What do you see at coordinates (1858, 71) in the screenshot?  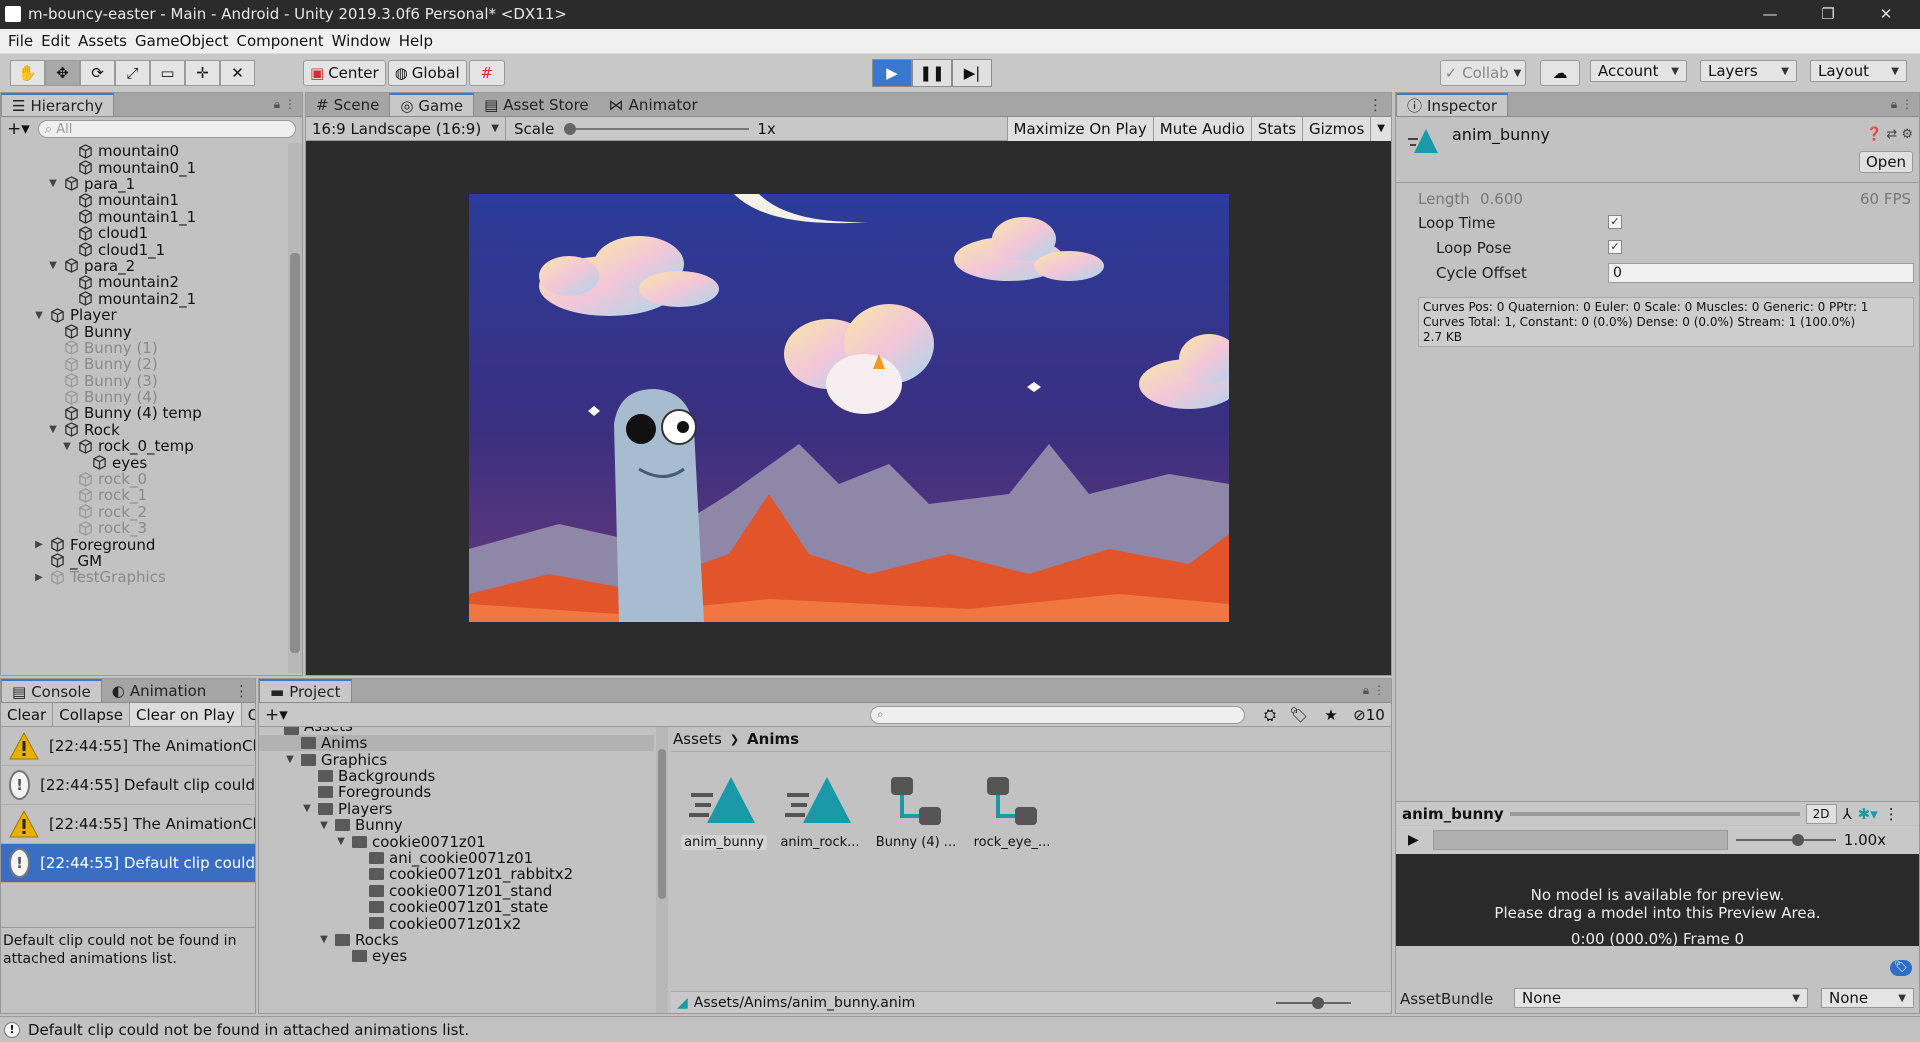 I see `layout-dropdown: Layout ▼` at bounding box center [1858, 71].